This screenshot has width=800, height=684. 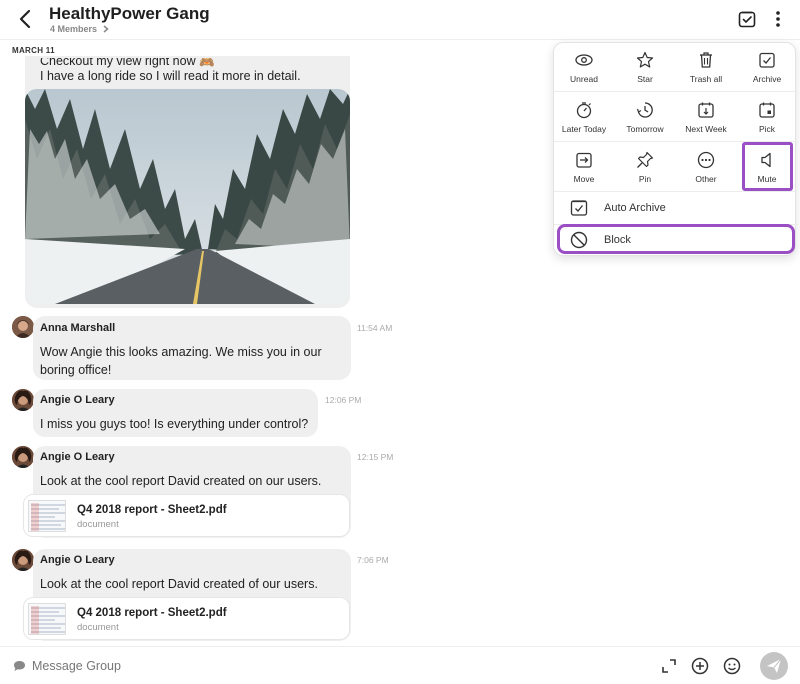 I want to click on pin-icon, so click(x=645, y=160).